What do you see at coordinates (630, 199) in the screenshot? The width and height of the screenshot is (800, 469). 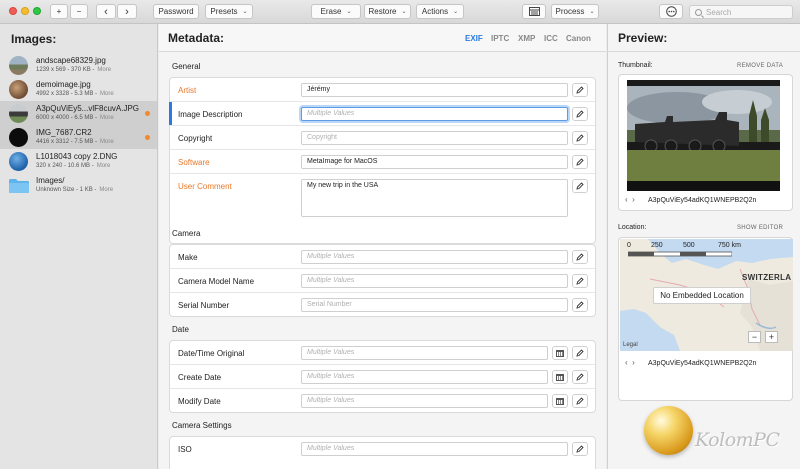 I see `thumbnail-nav: ‹ ›` at bounding box center [630, 199].